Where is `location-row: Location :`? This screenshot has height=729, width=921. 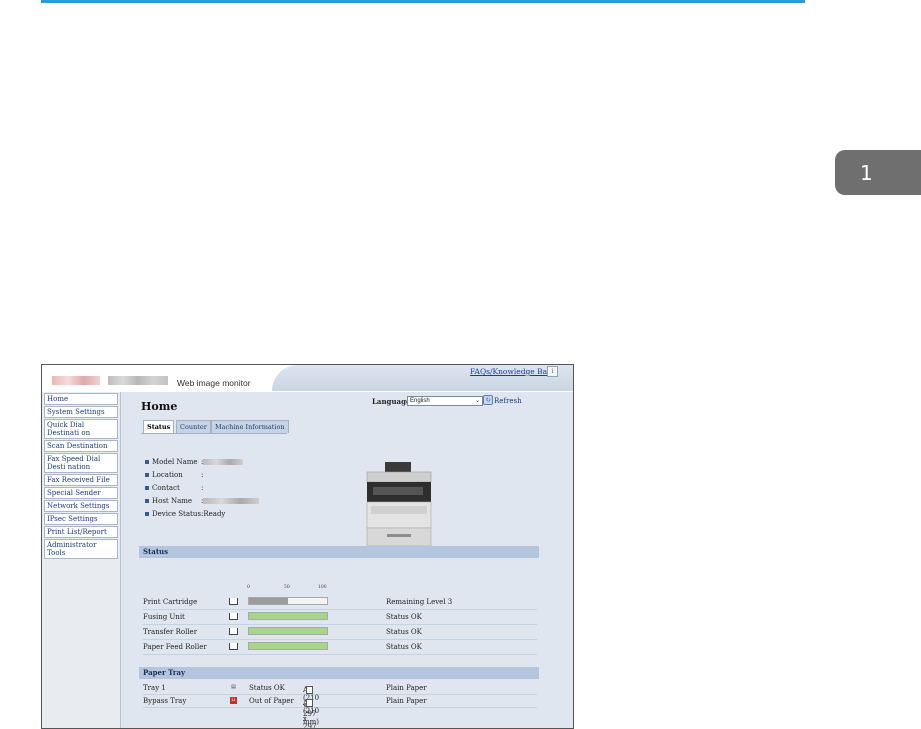
location-row: Location : is located at coordinates (174, 475).